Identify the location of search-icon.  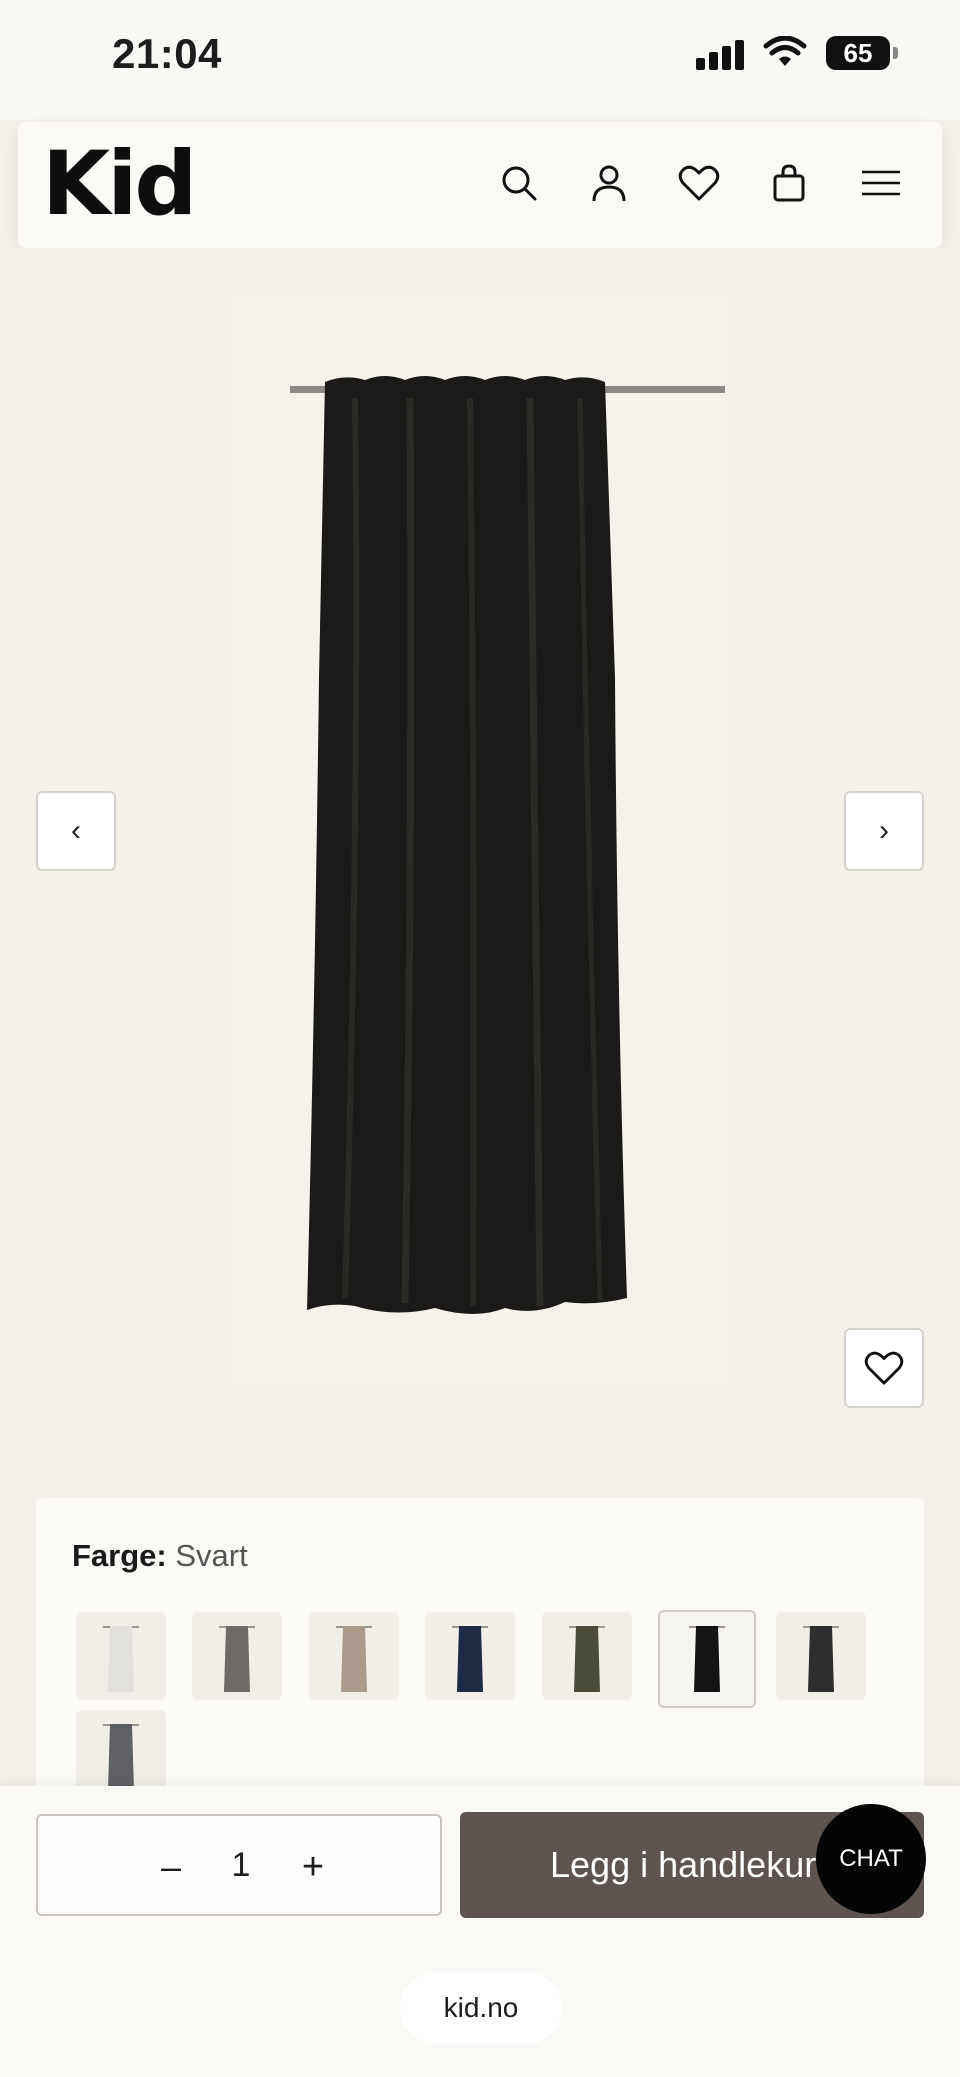
(519, 183).